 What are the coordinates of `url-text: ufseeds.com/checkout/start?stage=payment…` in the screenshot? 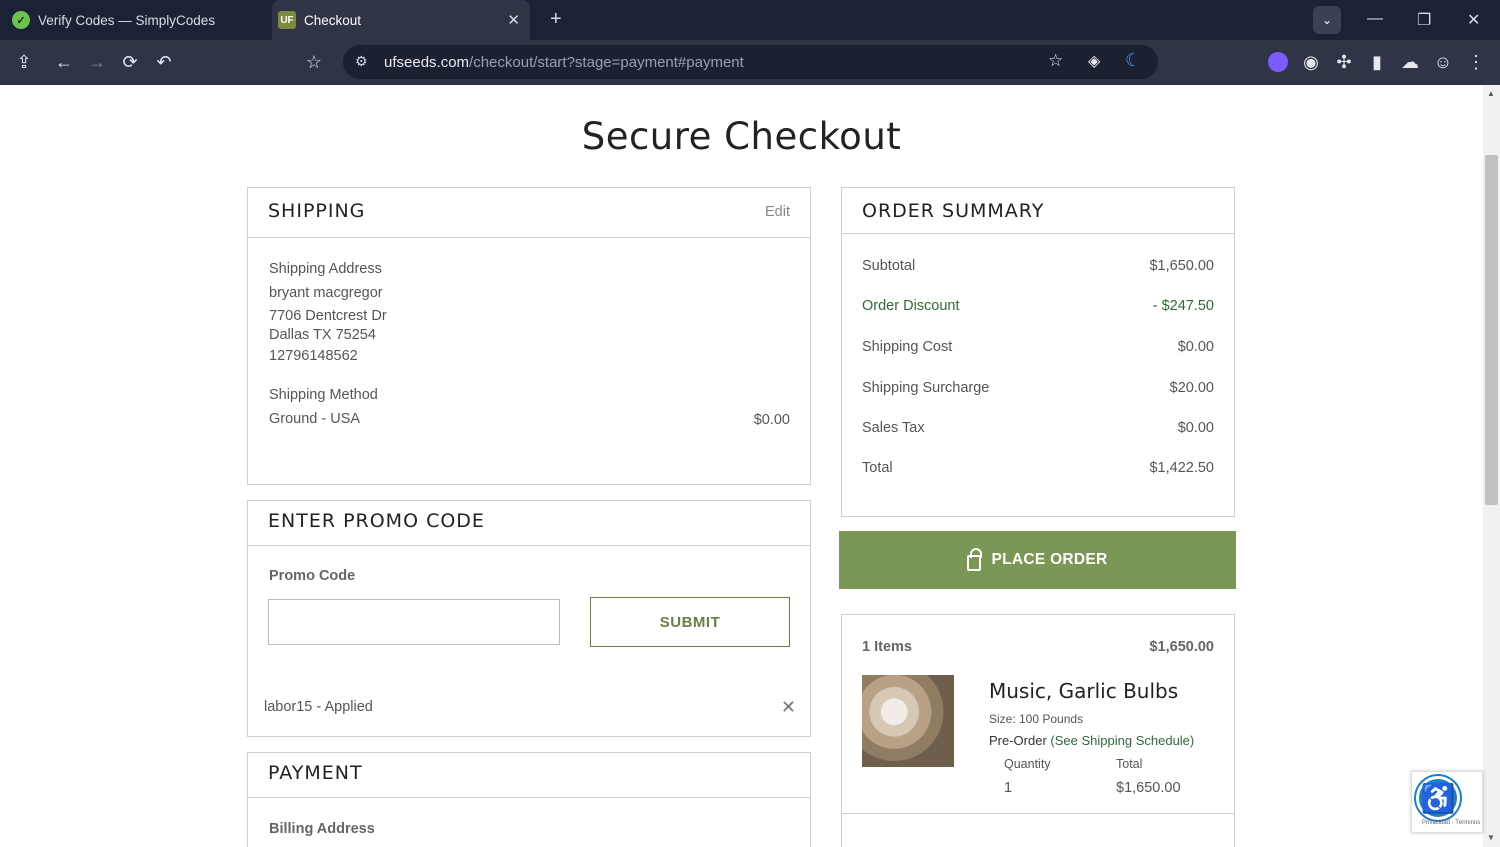 It's located at (564, 62).